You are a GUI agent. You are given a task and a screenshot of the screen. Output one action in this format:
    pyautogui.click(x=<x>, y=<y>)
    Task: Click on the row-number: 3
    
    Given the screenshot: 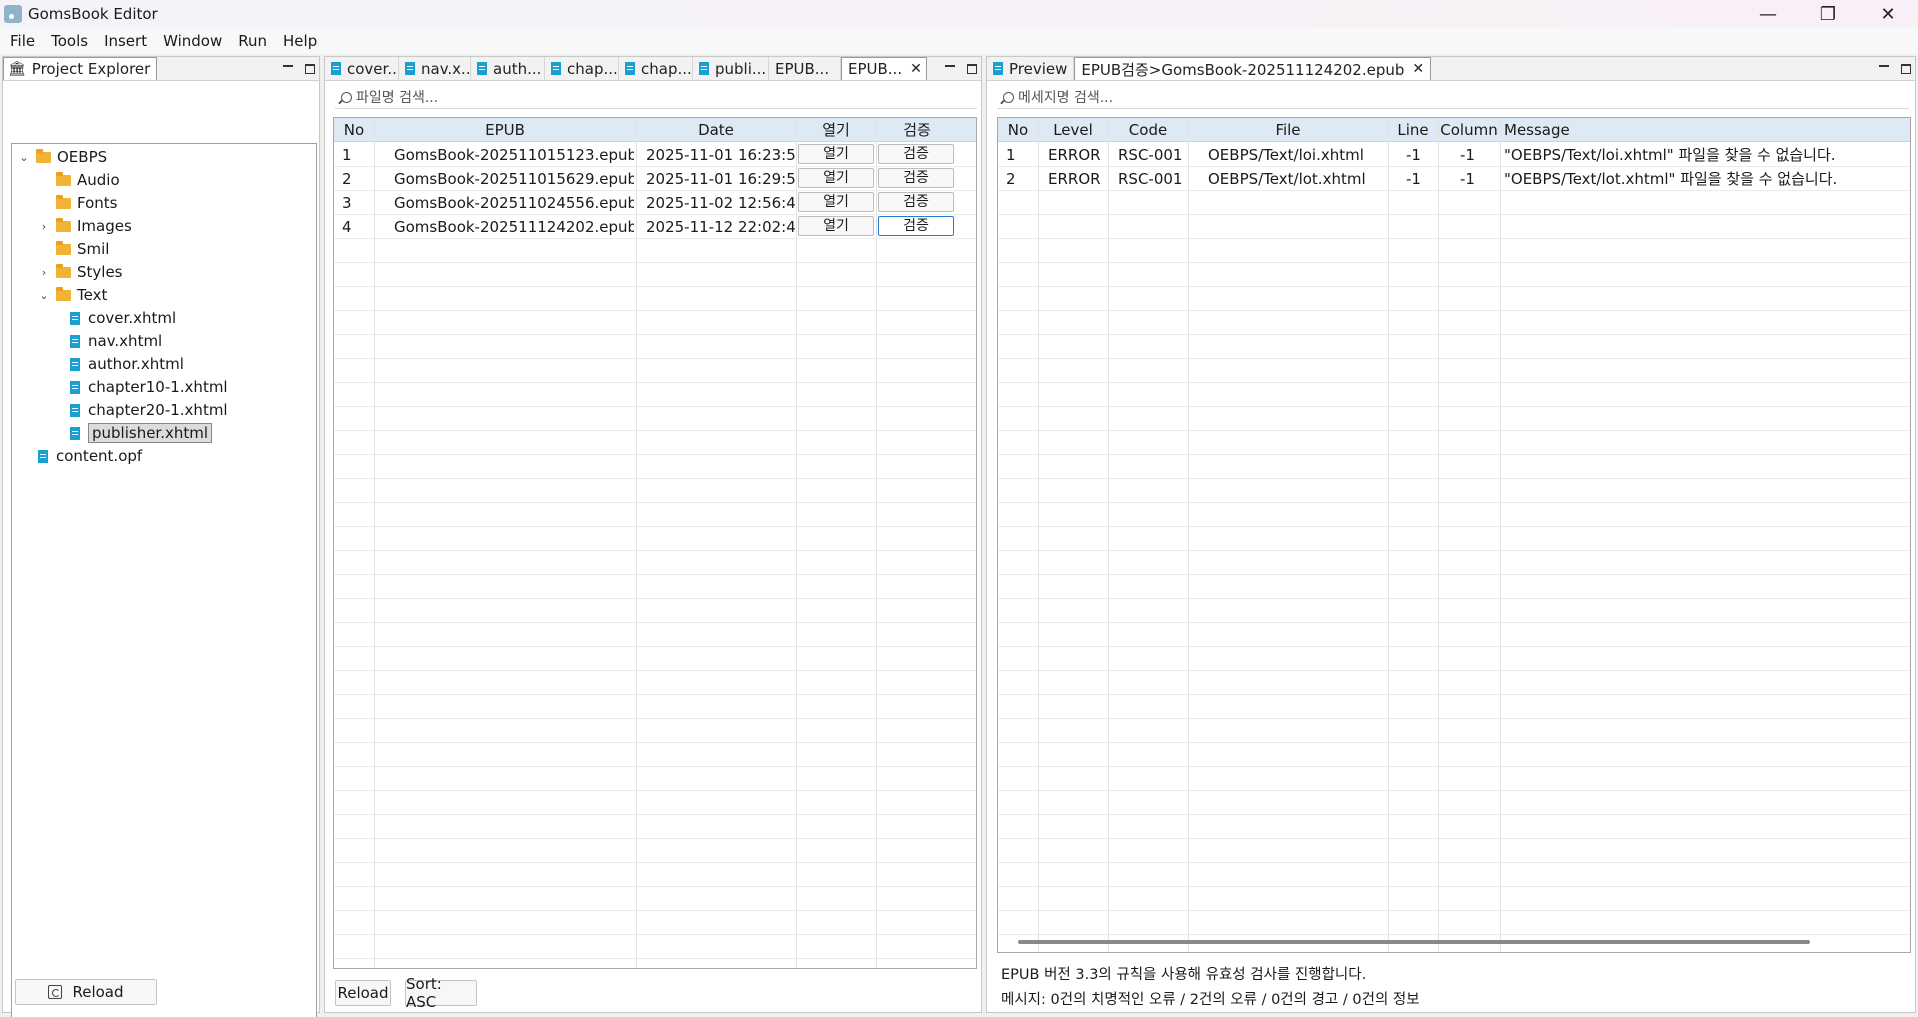 What is the action you would take?
    pyautogui.click(x=347, y=203)
    